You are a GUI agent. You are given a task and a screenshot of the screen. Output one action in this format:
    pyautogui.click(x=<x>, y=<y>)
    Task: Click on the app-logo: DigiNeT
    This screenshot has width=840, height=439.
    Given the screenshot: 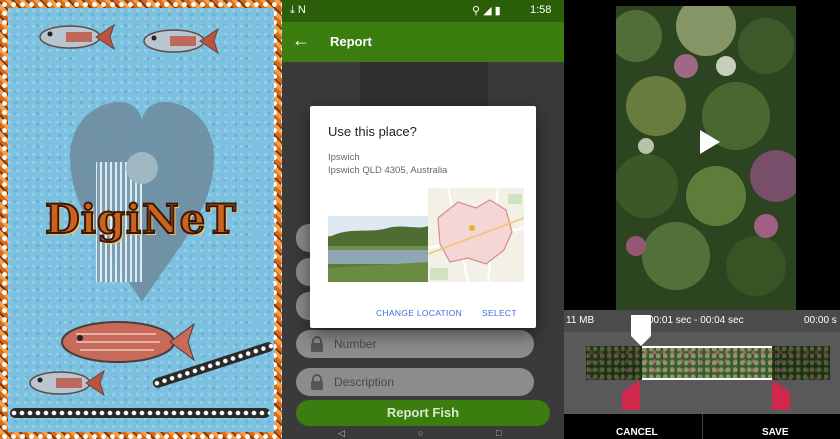 What is the action you would take?
    pyautogui.click(x=140, y=219)
    